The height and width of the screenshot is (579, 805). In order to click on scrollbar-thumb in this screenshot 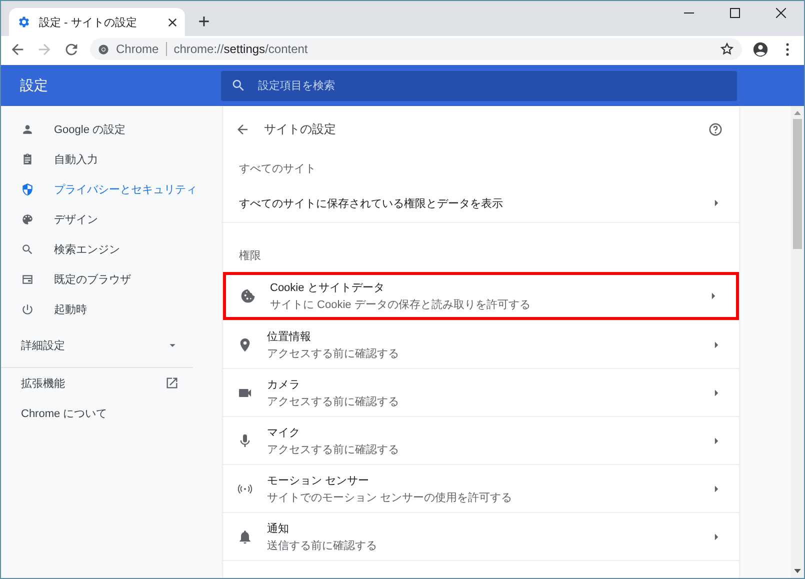, I will do `click(797, 184)`.